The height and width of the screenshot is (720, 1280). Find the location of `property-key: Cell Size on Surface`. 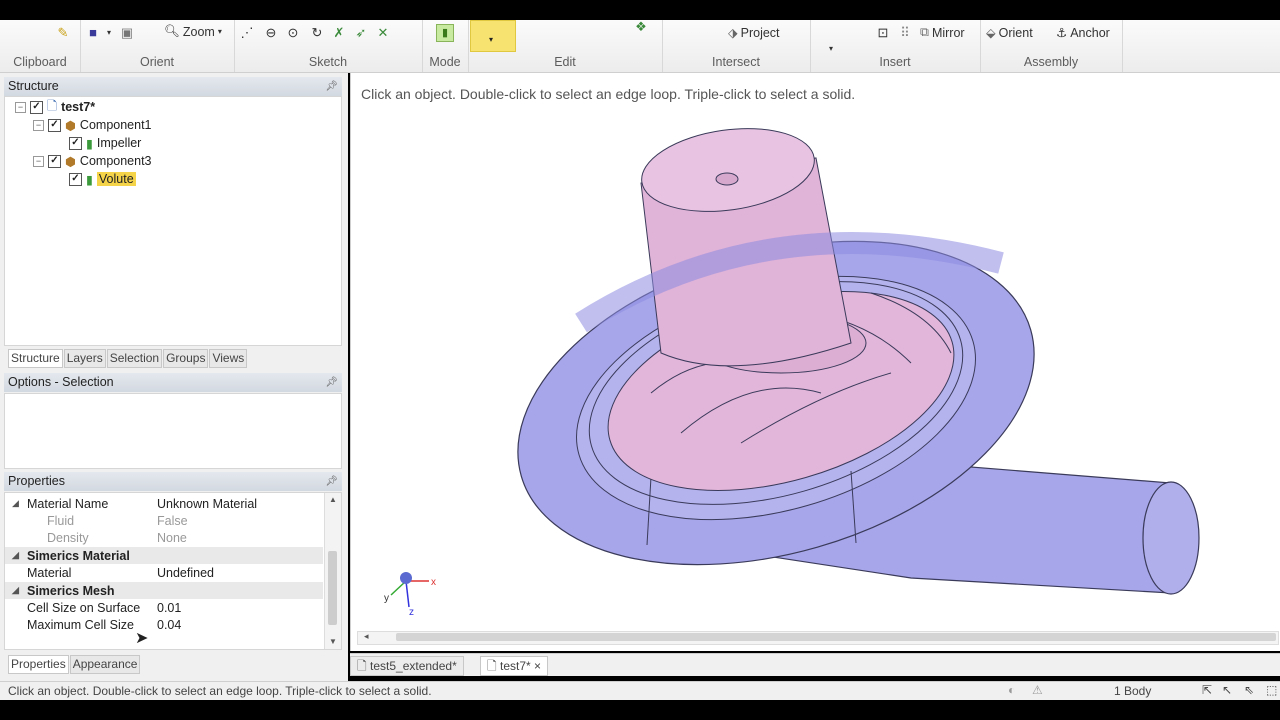

property-key: Cell Size on Surface is located at coordinates (84, 607).